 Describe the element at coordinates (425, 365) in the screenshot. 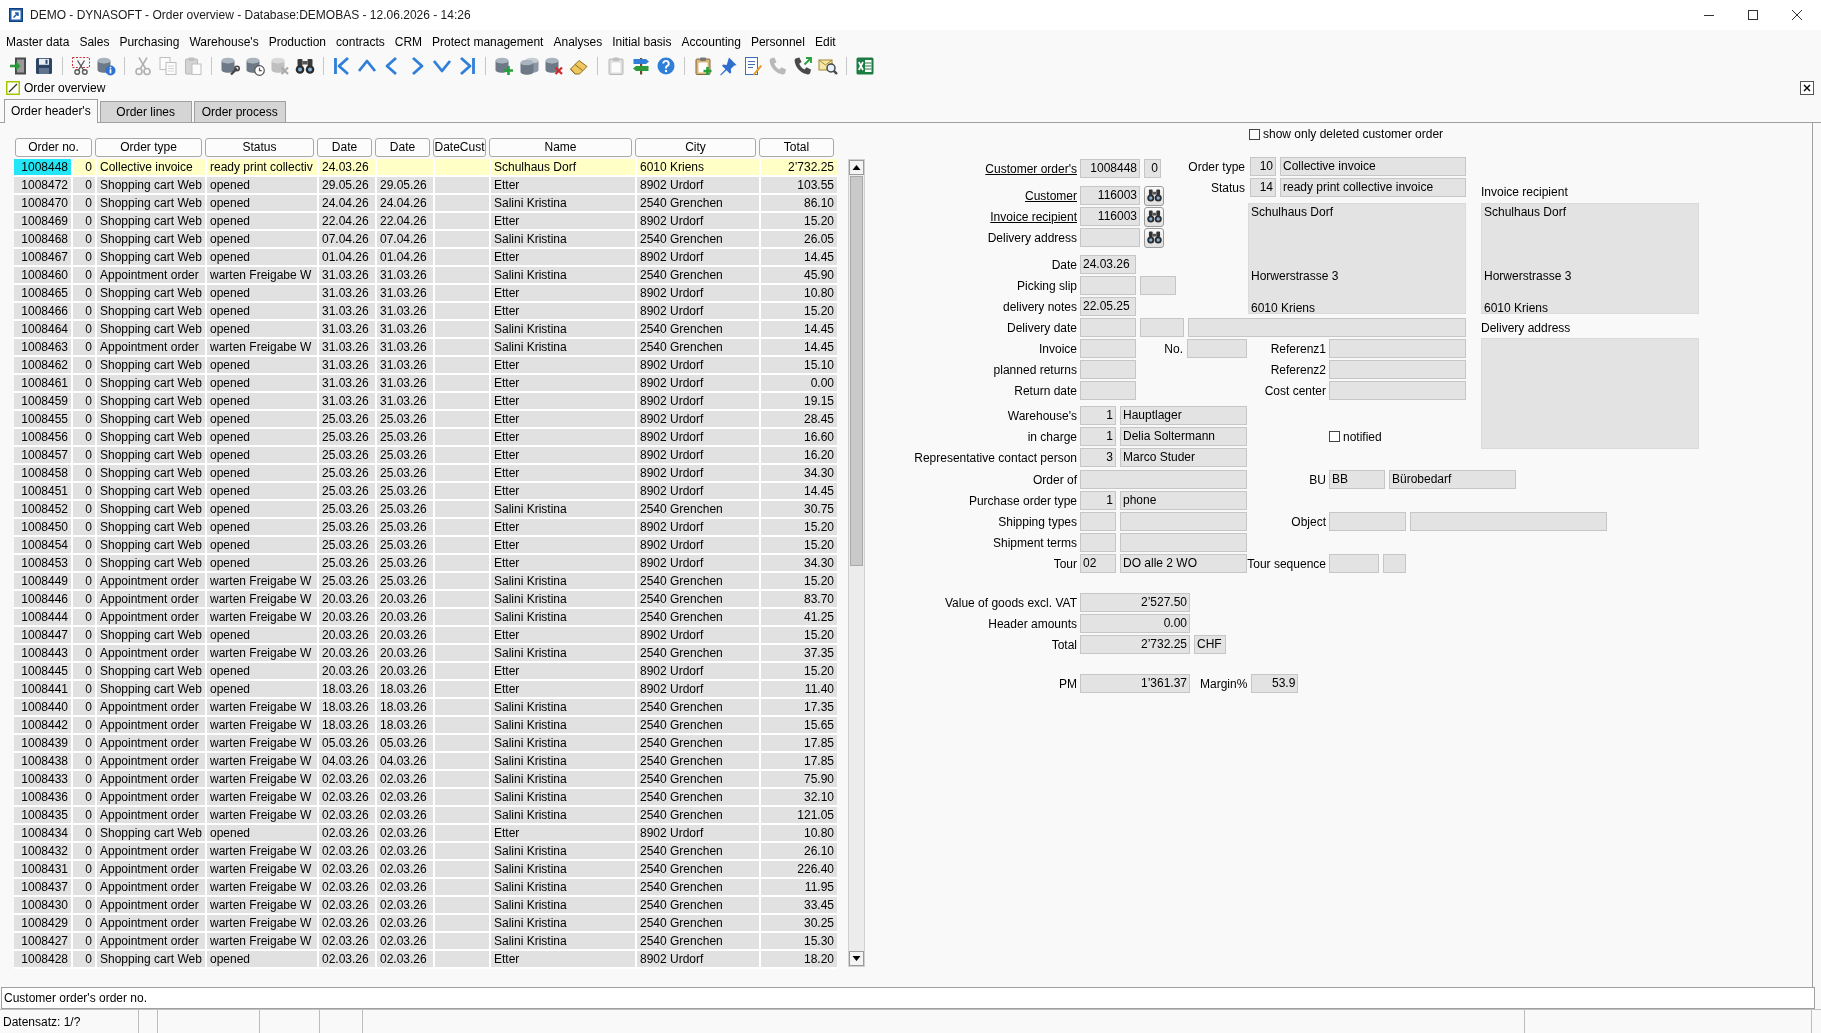

I see `table-row: 1008462 0 Shopping cart Web opened 31.03.26 31.03.26 Etter 8902 Urdorf 15.10` at that location.